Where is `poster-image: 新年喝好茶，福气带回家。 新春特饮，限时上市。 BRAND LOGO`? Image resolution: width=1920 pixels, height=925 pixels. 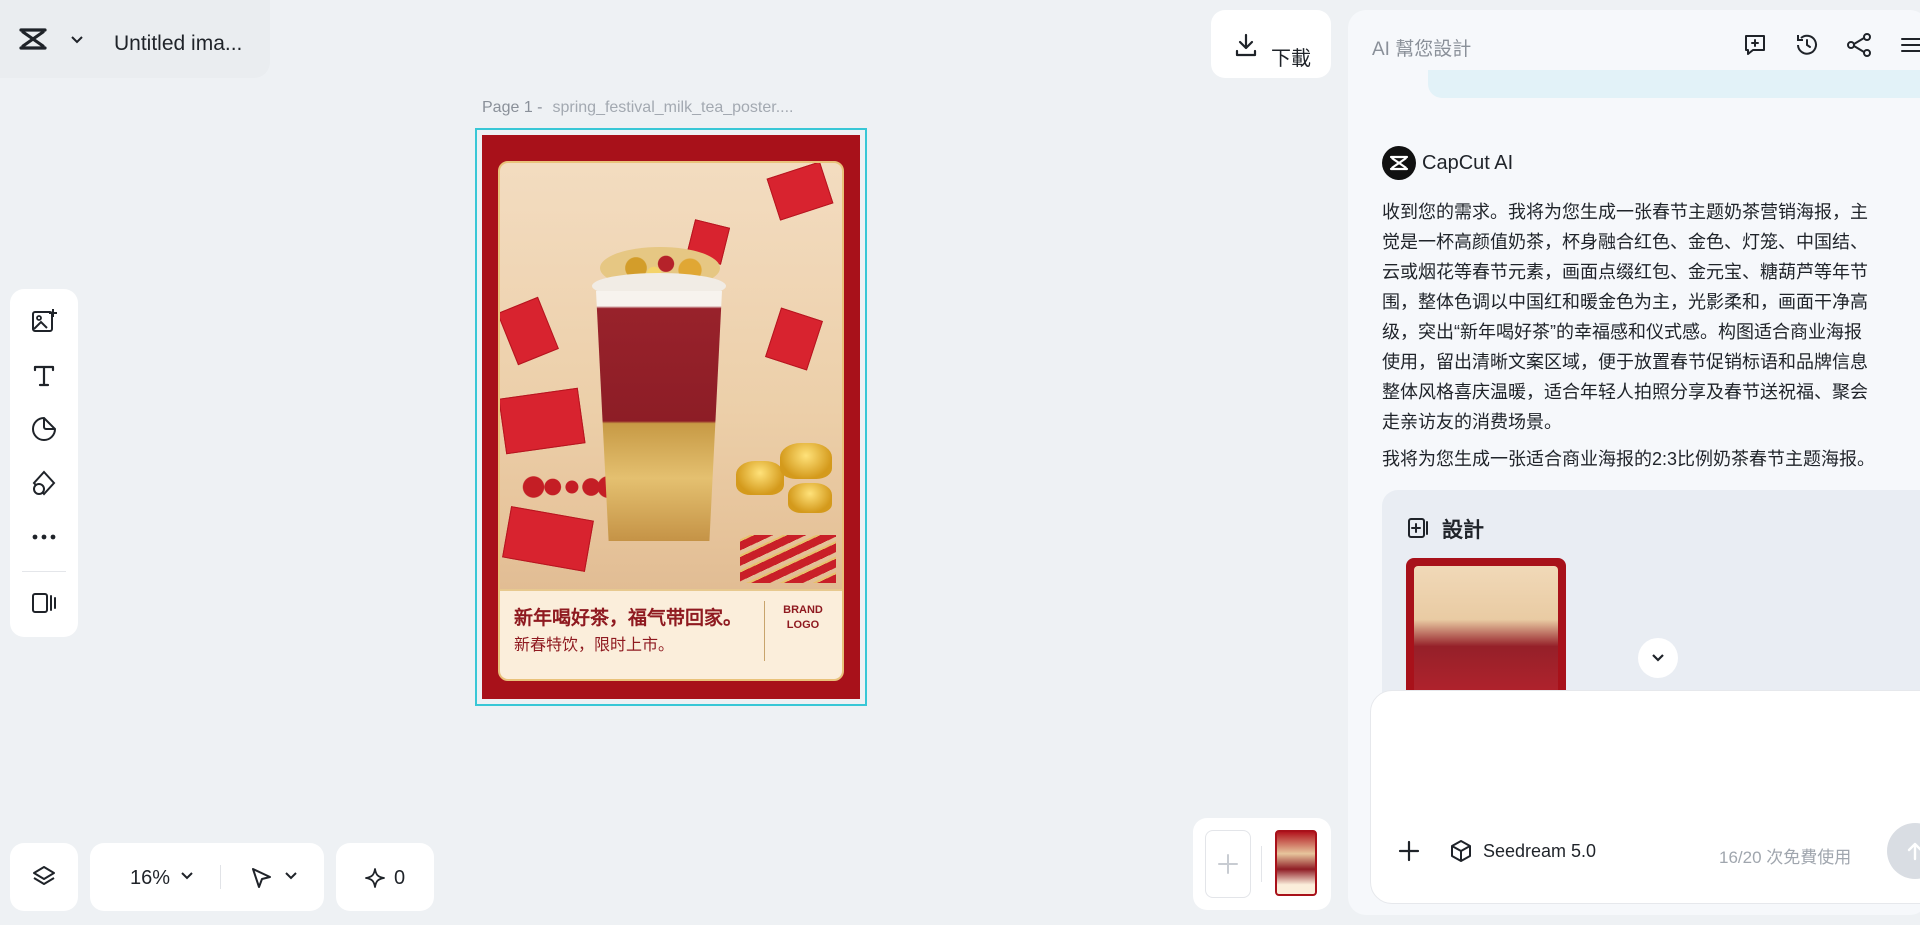
poster-image: 新年喝好茶，福气带回家。 新春特饮，限时上市。 BRAND LOGO is located at coordinates (671, 421).